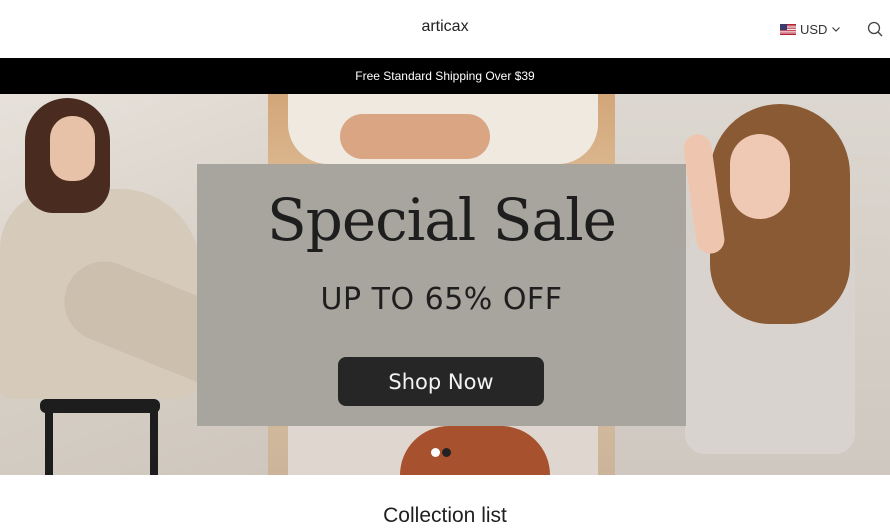 The width and height of the screenshot is (890, 530). I want to click on site-header: articax USD, so click(445, 29).